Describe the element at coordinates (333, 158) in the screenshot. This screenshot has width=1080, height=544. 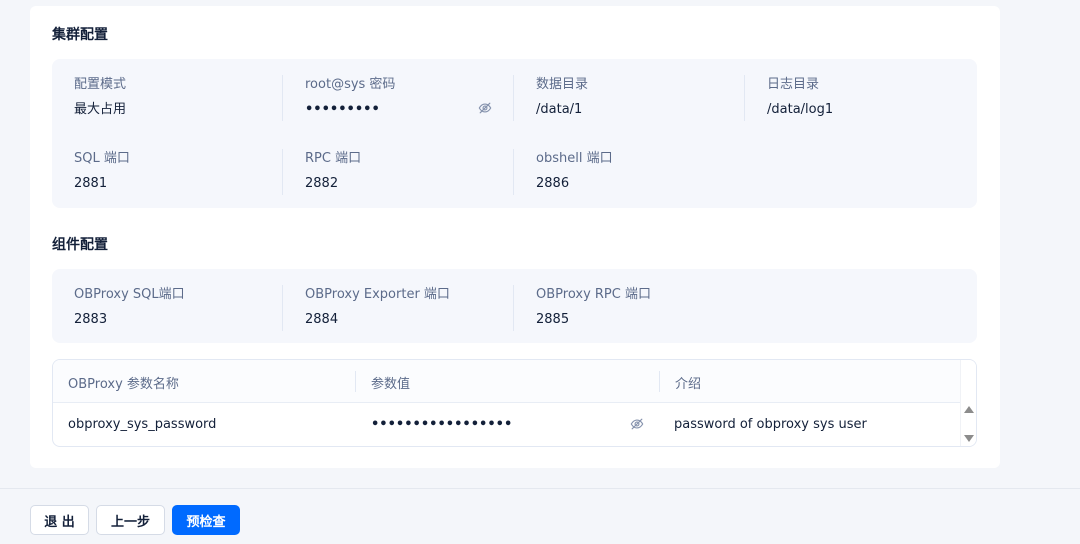
I see `rpc-port-label: RPC 端口` at that location.